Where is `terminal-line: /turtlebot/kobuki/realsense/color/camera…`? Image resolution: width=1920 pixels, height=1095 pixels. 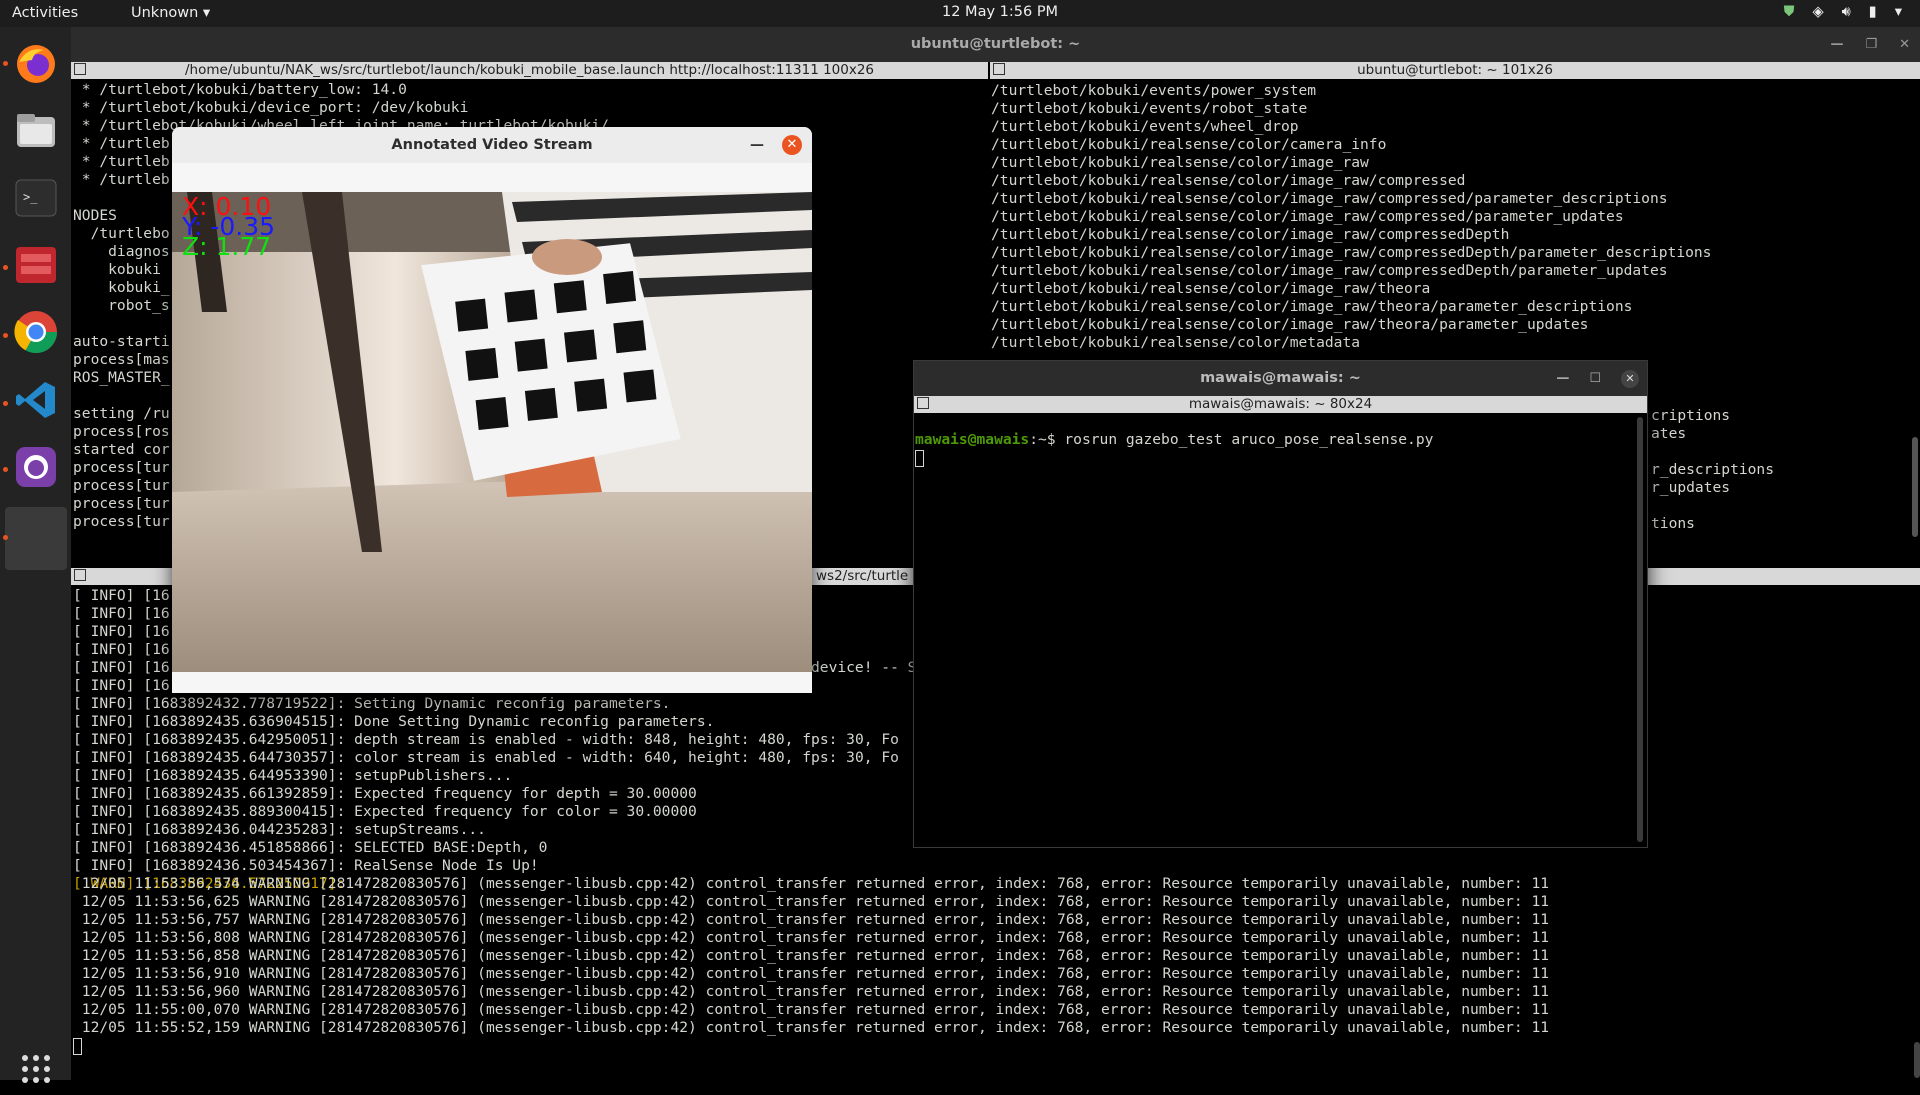
terminal-line: /turtlebot/kobuki/realsense/color/camera… is located at coordinates (1189, 144).